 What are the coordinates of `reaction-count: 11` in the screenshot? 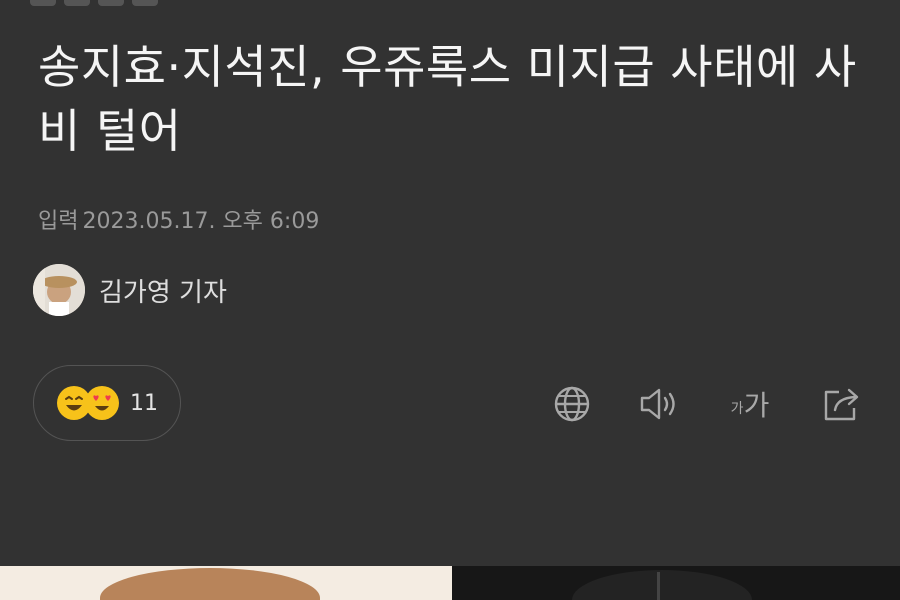 It's located at (144, 403).